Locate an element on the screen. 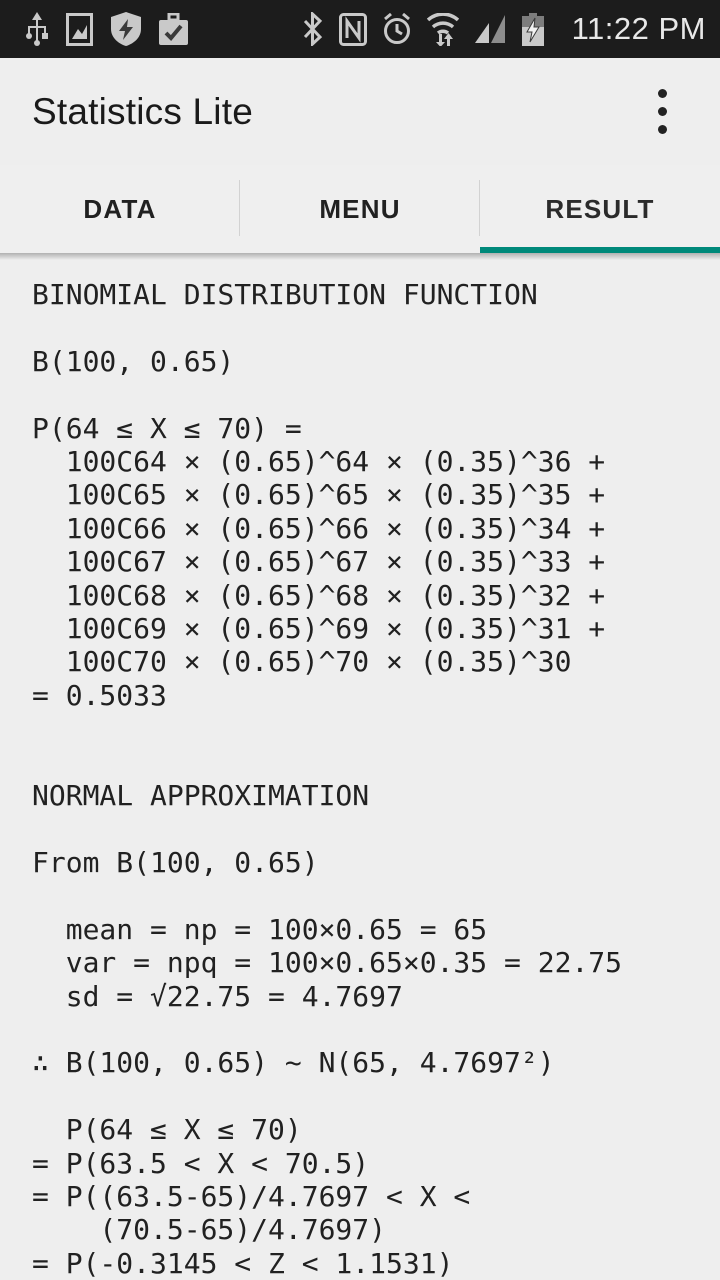 This screenshot has width=720, height=1280. usb-icon is located at coordinates (37, 29).